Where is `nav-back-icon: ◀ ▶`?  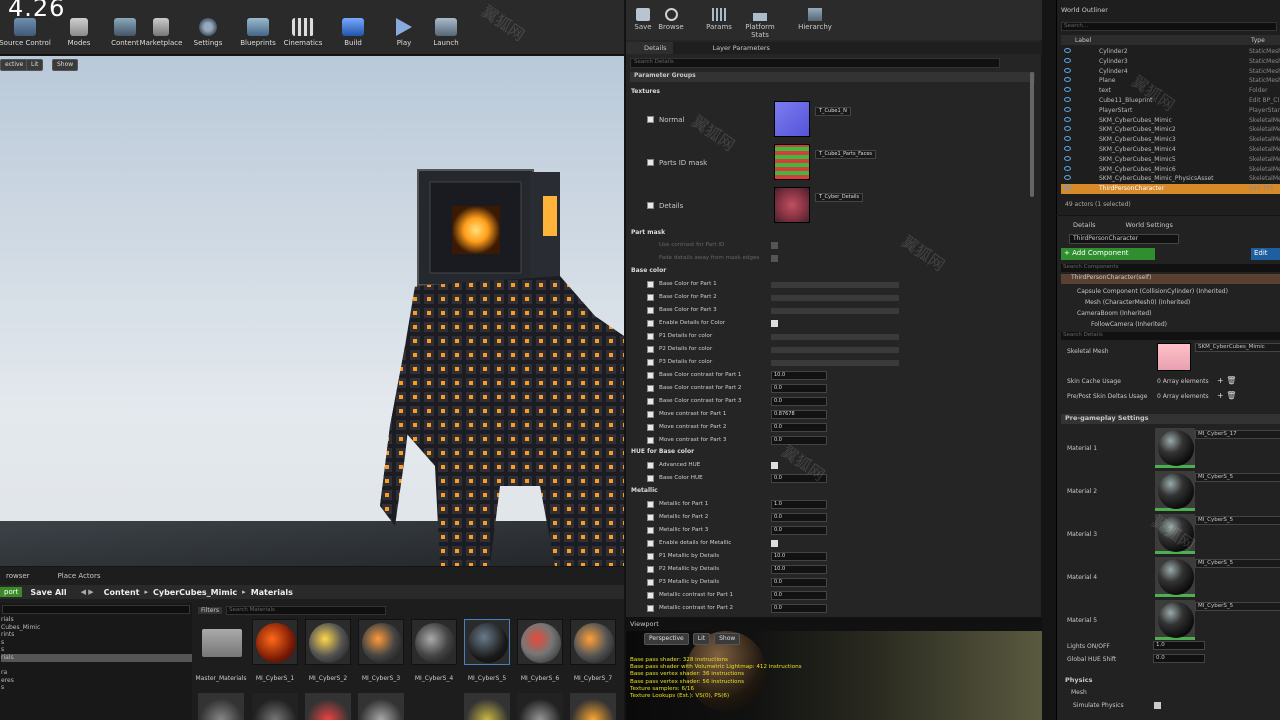 nav-back-icon: ◀ ▶ is located at coordinates (87, 592).